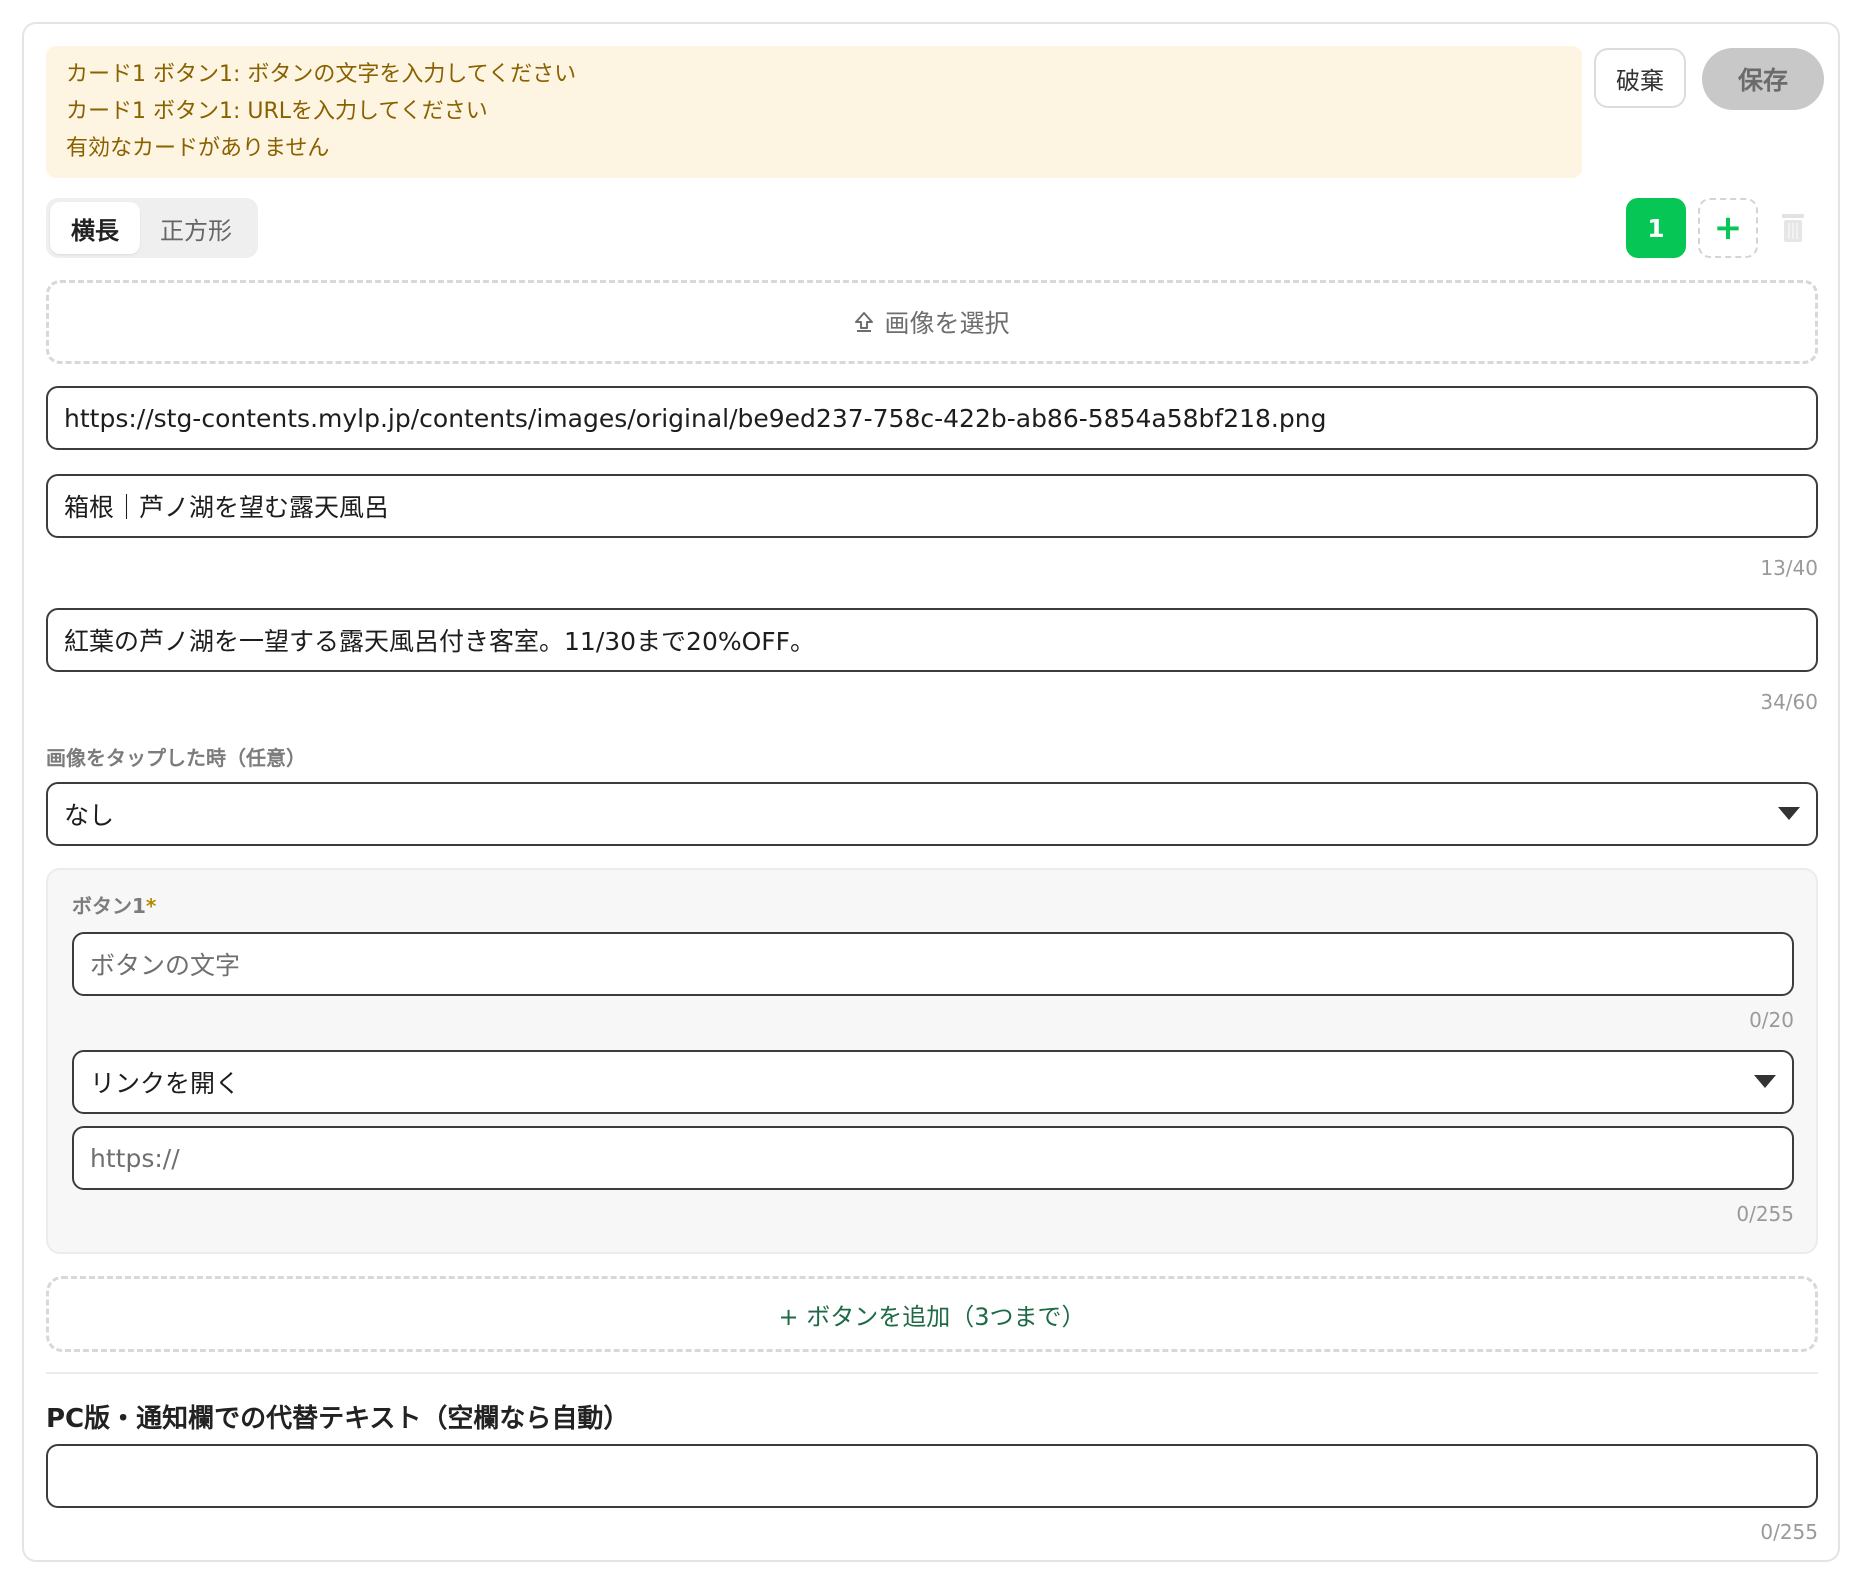 Image resolution: width=1858 pixels, height=1586 pixels. Describe the element at coordinates (165, 1083) in the screenshot. I see `button1-action-value: リンクを開く` at that location.